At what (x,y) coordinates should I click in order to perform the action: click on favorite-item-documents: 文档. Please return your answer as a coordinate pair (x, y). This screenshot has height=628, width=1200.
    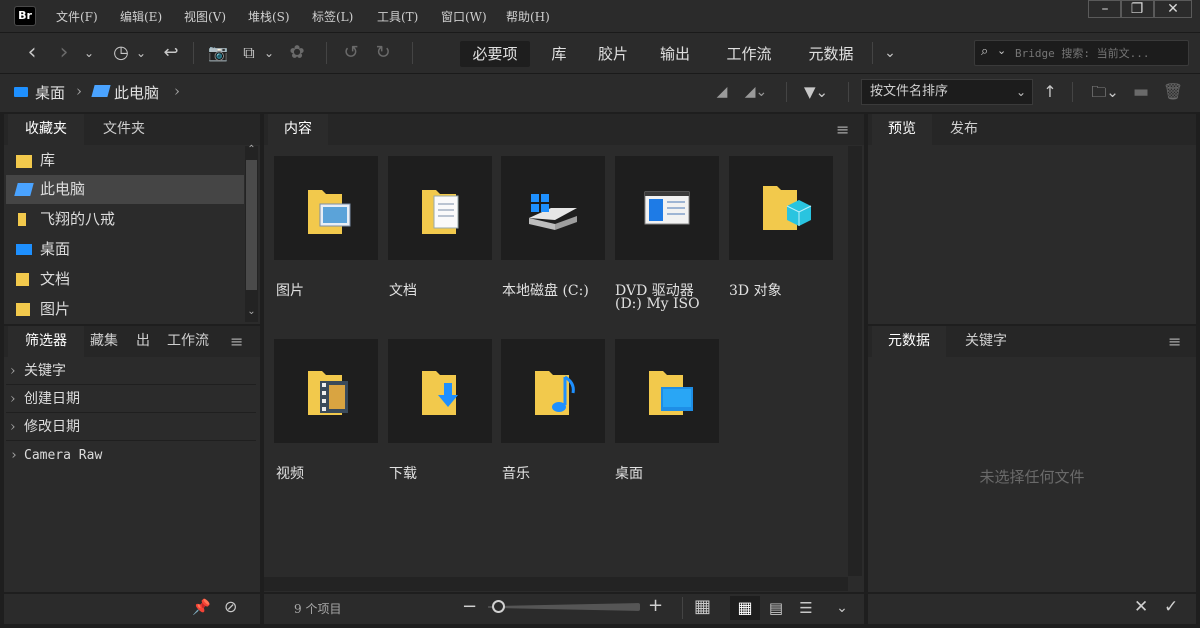
    Looking at the image, I should click on (125, 279).